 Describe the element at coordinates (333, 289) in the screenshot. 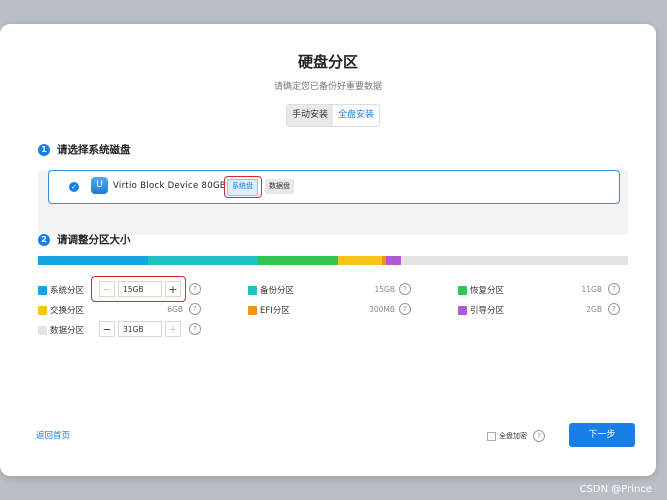

I see `partition-row: 系统分区 − 15GB + ? 备份分区 15GB ? 恢复分区 11GB ?` at that location.